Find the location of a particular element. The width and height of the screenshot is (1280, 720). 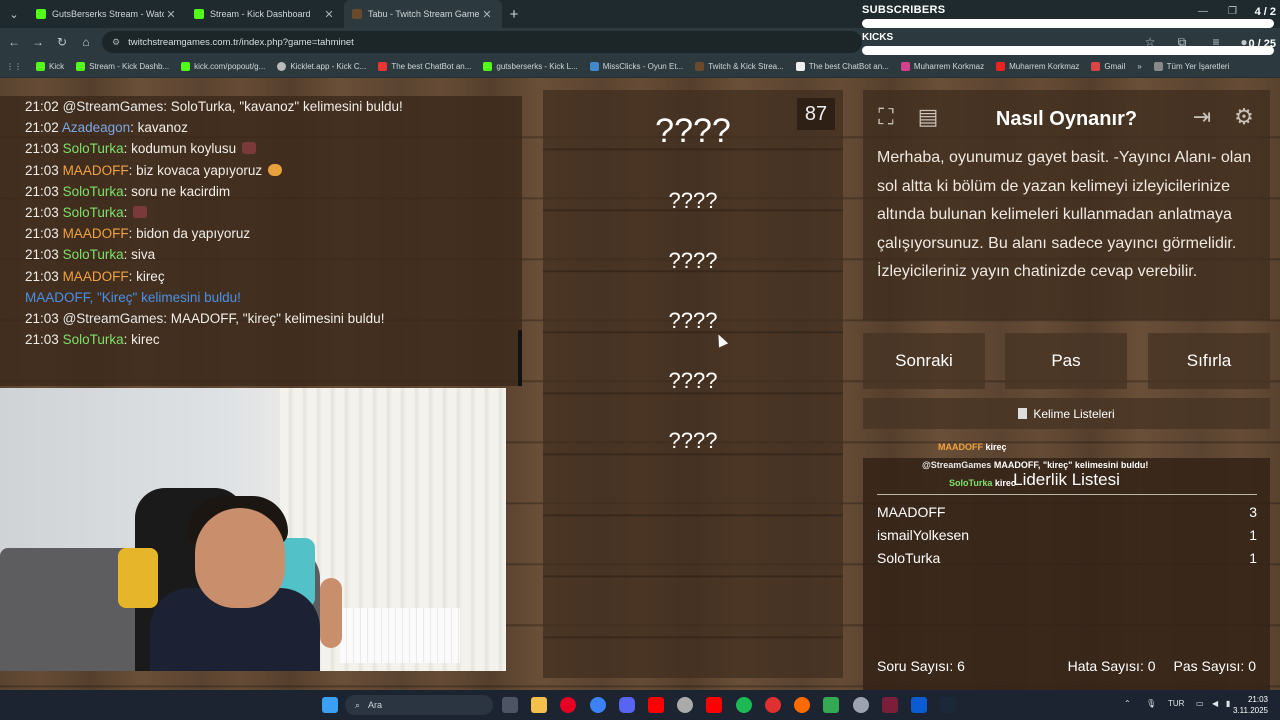

tabu-icon is located at coordinates (357, 14).